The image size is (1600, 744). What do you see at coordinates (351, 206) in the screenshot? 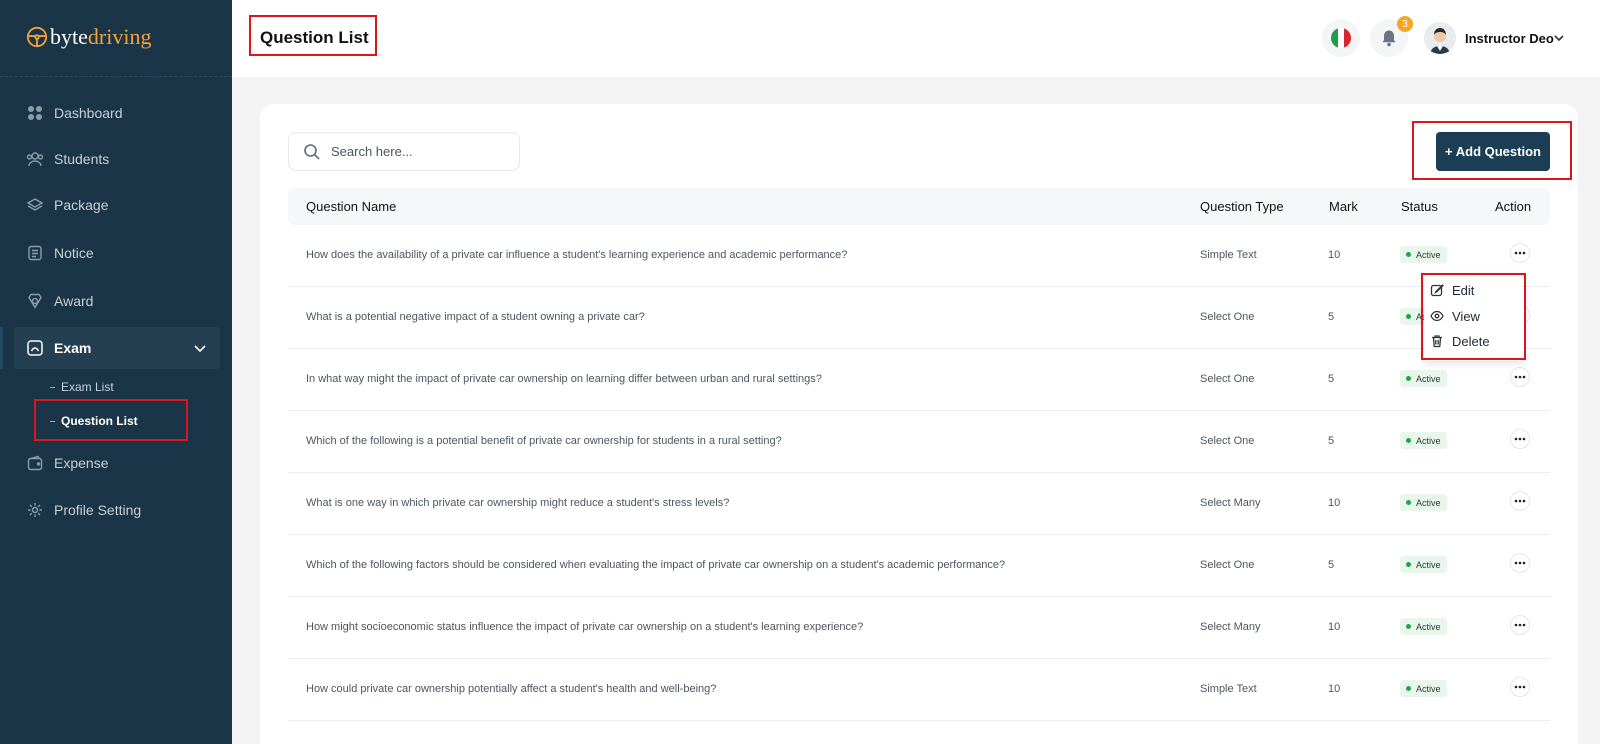
I see `column-header-question-name: Question Name` at bounding box center [351, 206].